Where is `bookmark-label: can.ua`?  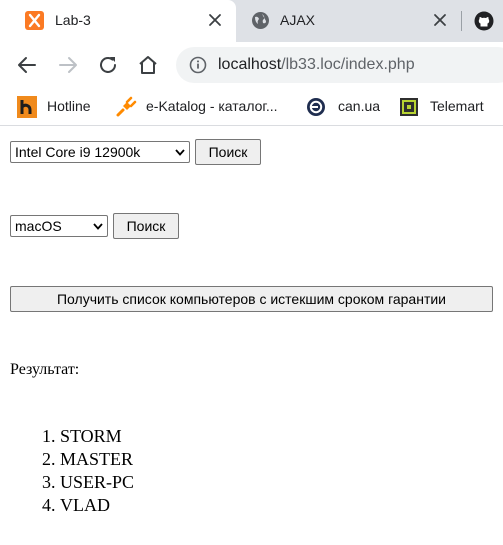
bookmark-label: can.ua is located at coordinates (359, 106).